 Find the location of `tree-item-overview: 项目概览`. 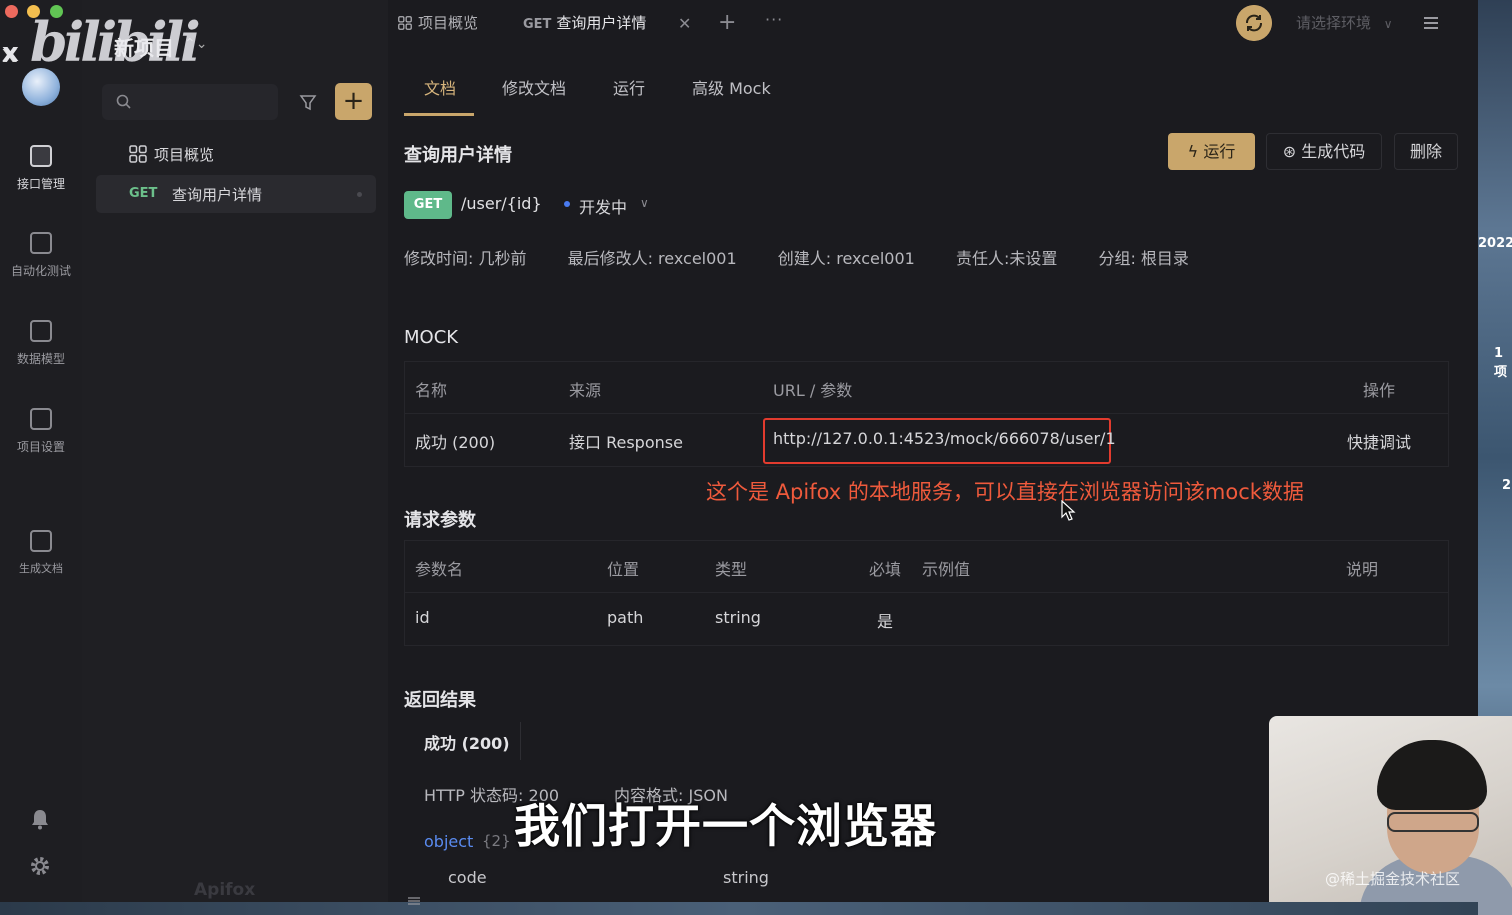

tree-item-overview: 项目概览 is located at coordinates (236, 154).